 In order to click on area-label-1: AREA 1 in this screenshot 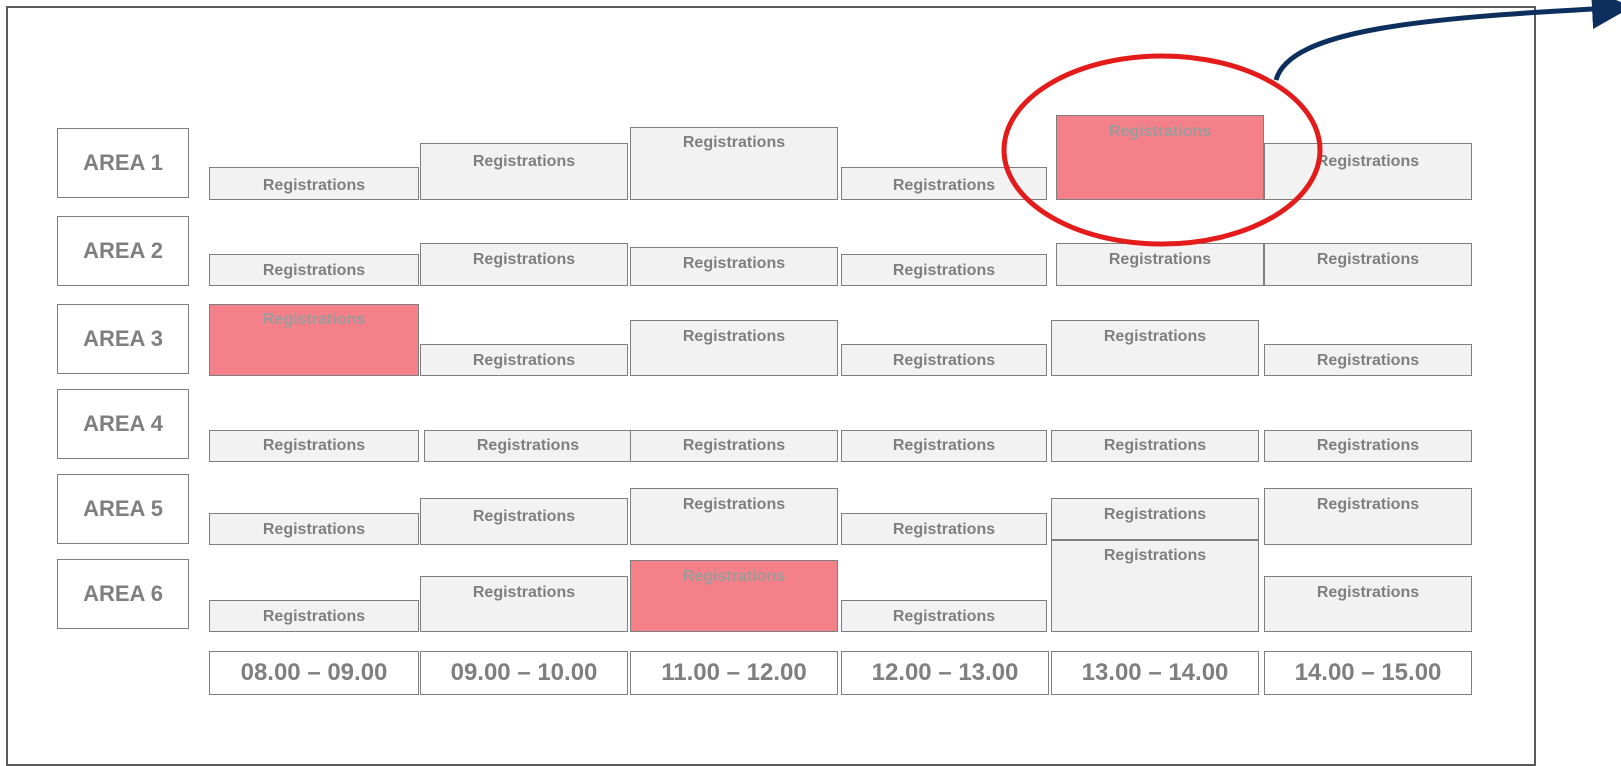, I will do `click(123, 163)`.